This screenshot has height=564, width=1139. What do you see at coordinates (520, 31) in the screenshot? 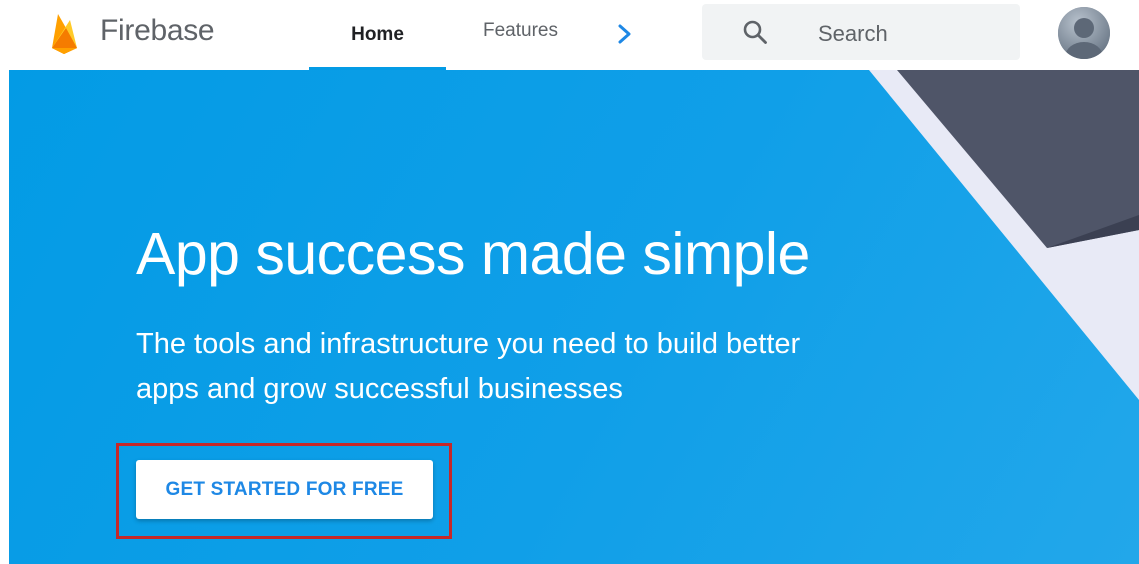
I see `tab-features: Features` at bounding box center [520, 31].